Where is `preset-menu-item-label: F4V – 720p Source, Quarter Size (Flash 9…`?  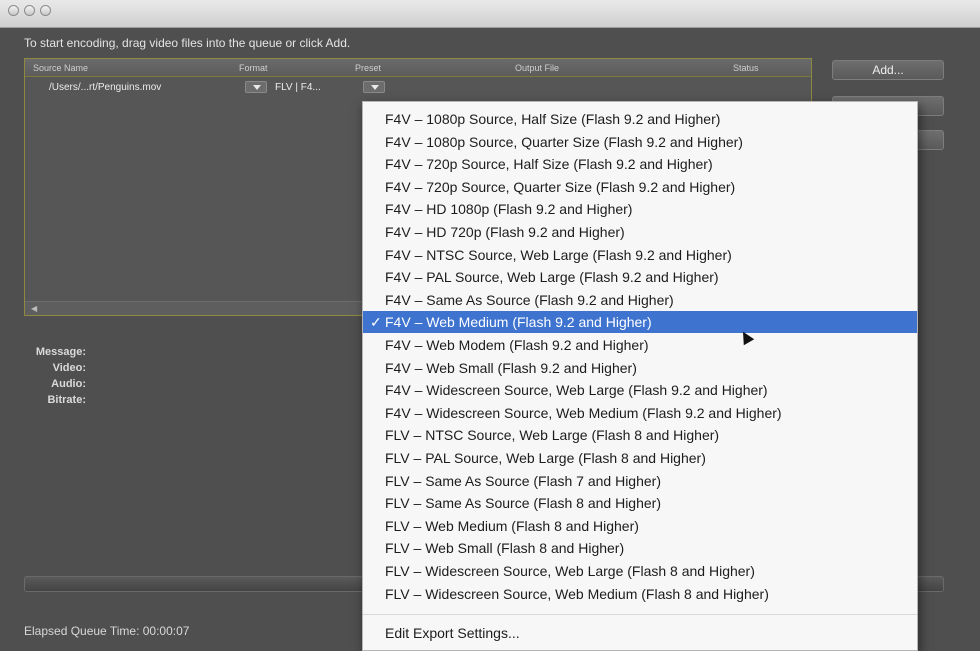 preset-menu-item-label: F4V – 720p Source, Quarter Size (Flash 9… is located at coordinates (560, 186).